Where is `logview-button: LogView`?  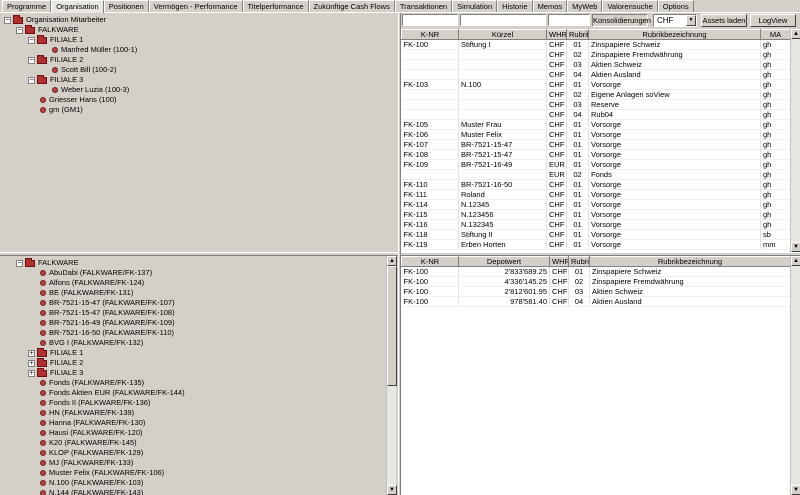 logview-button: LogView is located at coordinates (773, 20).